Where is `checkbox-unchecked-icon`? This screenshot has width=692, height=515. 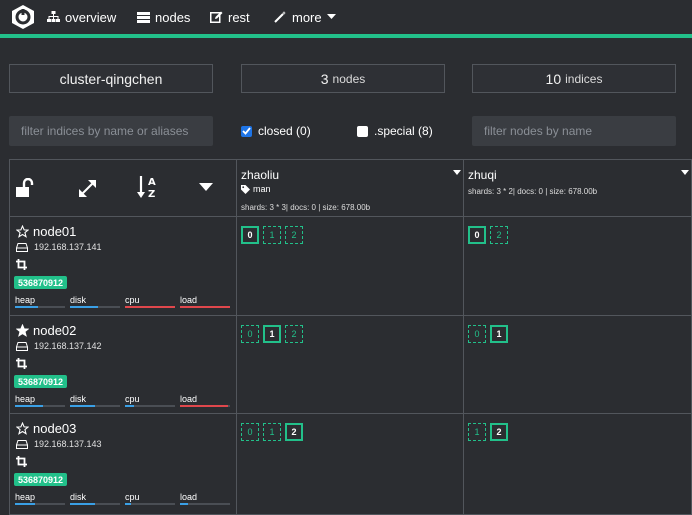
checkbox-unchecked-icon is located at coordinates (362, 131).